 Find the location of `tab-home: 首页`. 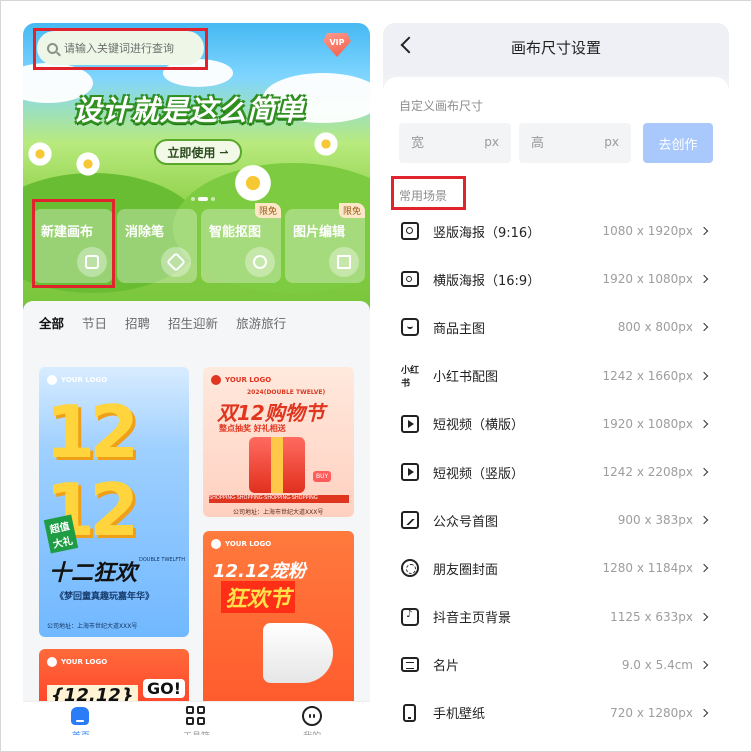

tab-home: 首页 is located at coordinates (81, 720).